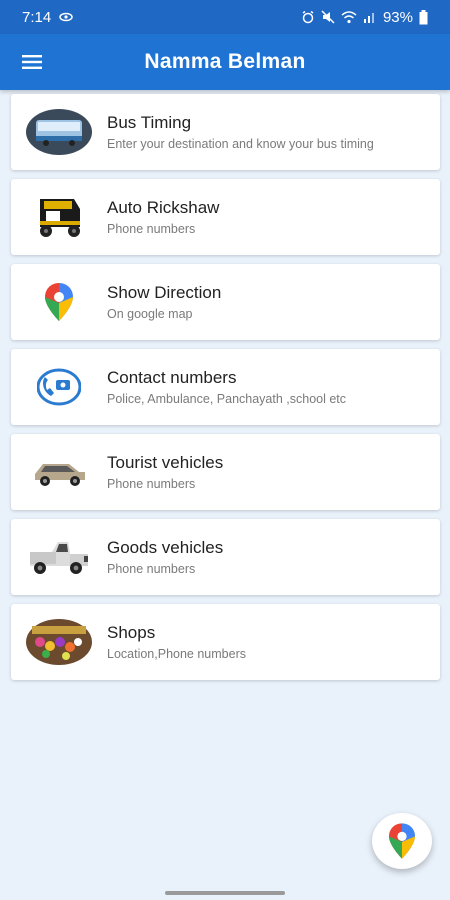 This screenshot has height=900, width=450. What do you see at coordinates (59, 642) in the screenshot?
I see `shop-icon` at bounding box center [59, 642].